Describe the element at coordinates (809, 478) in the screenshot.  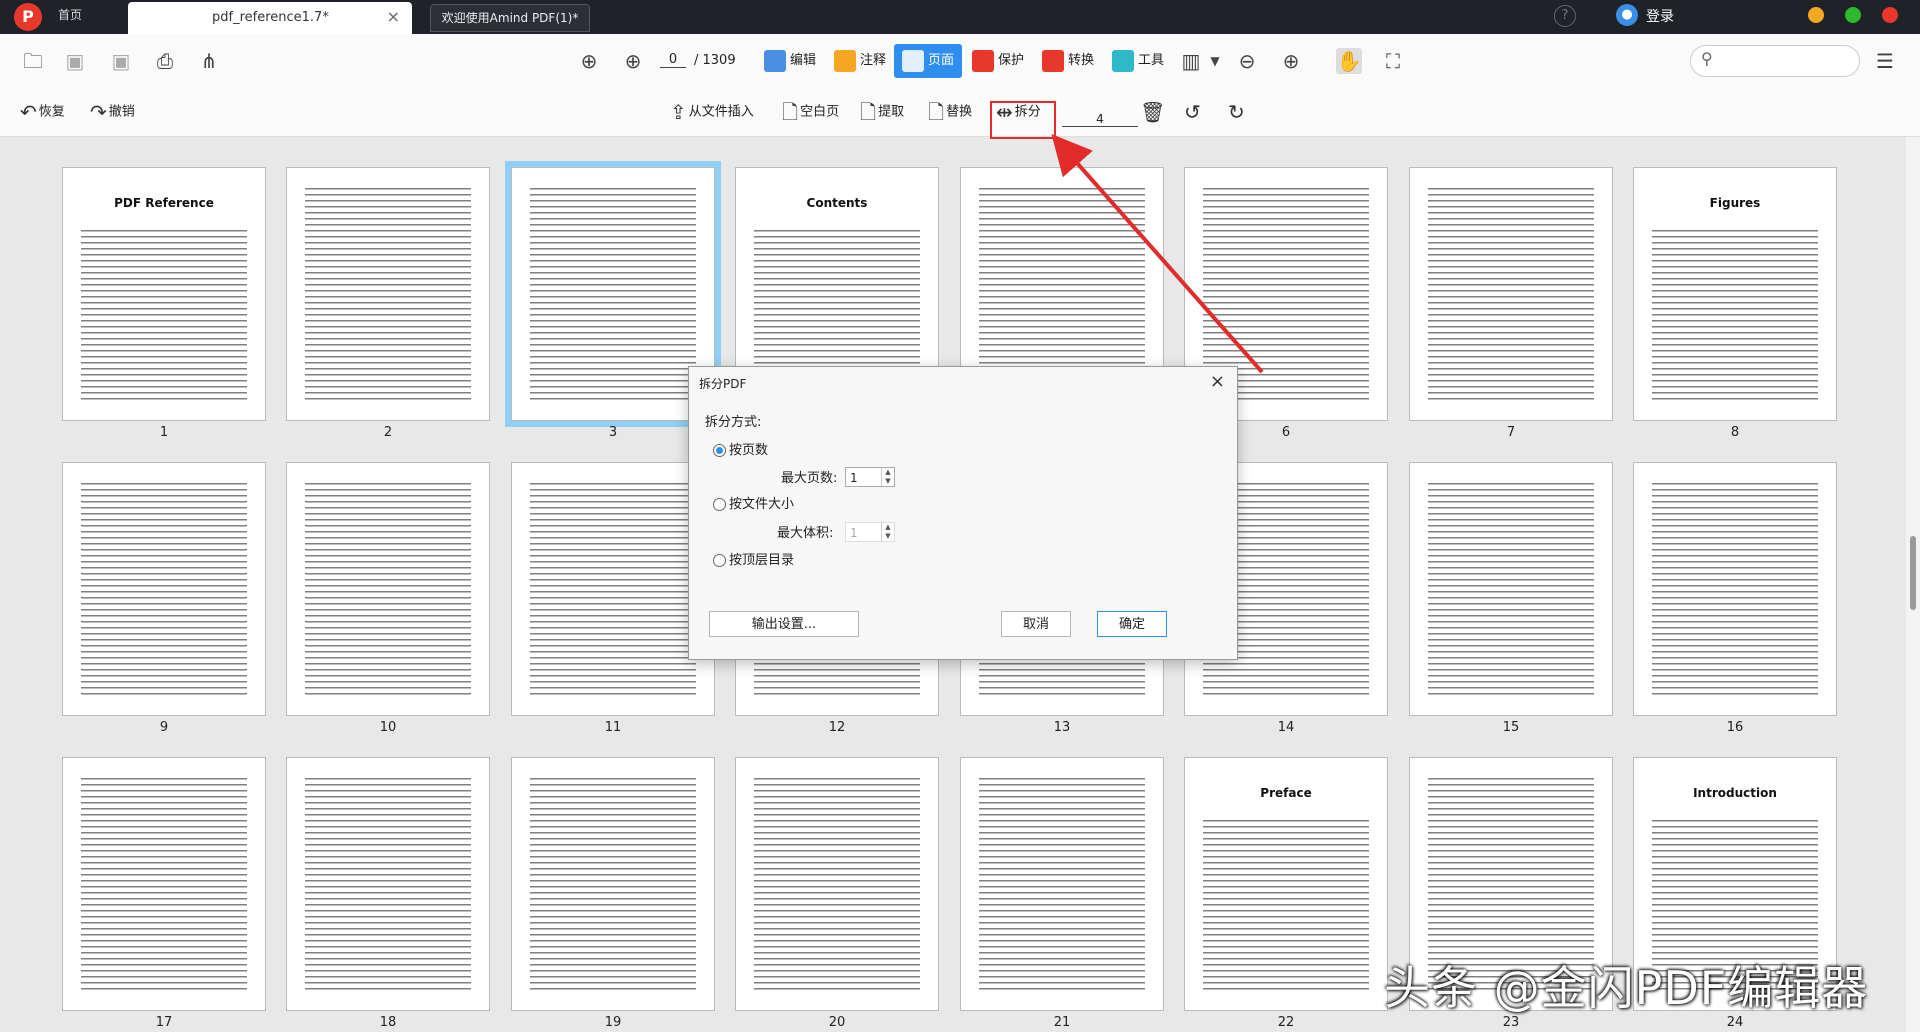
I see `max-pages-label: 最大页数:` at that location.